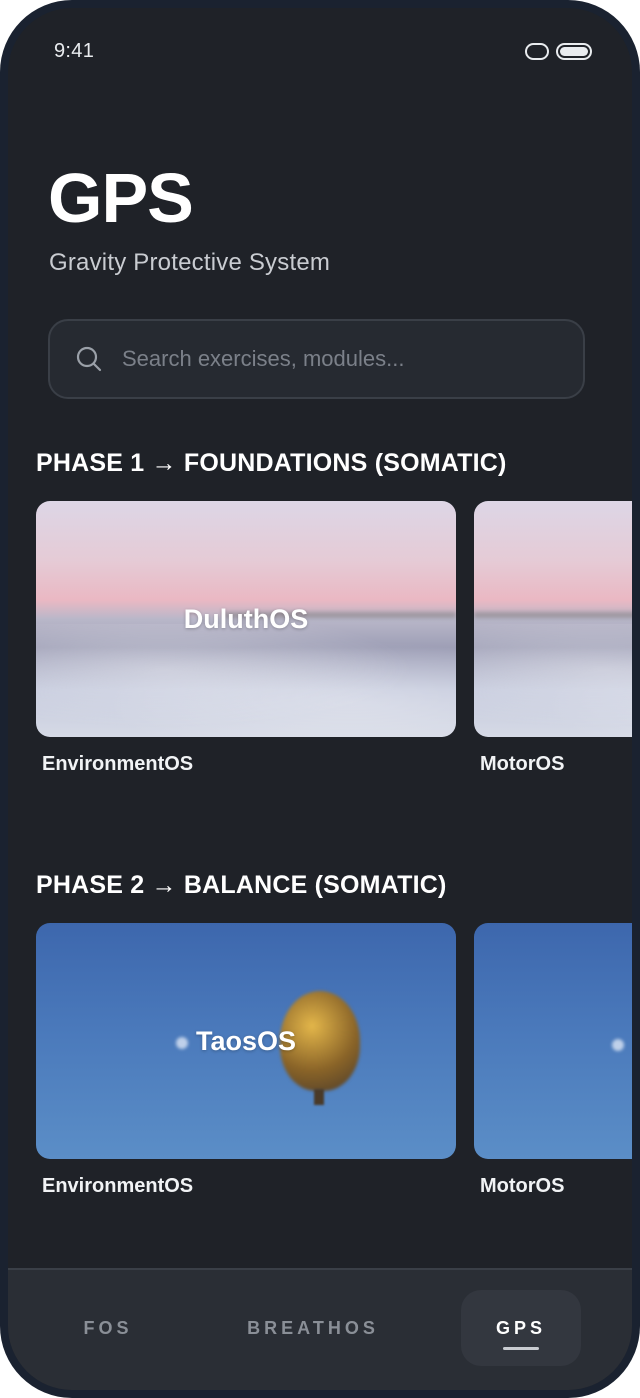 This screenshot has height=1398, width=640. Describe the element at coordinates (241, 885) in the screenshot. I see `phase-2-title: PHASE 2 → BALANCE (SOMATIC)` at that location.